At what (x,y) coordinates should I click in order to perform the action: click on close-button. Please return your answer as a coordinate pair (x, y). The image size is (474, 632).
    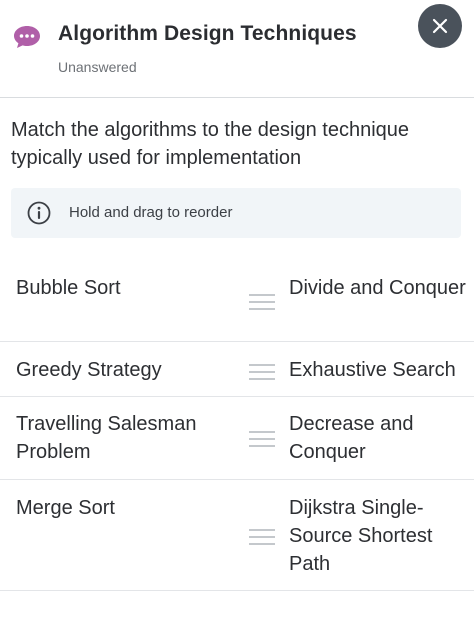
    Looking at the image, I should click on (440, 26).